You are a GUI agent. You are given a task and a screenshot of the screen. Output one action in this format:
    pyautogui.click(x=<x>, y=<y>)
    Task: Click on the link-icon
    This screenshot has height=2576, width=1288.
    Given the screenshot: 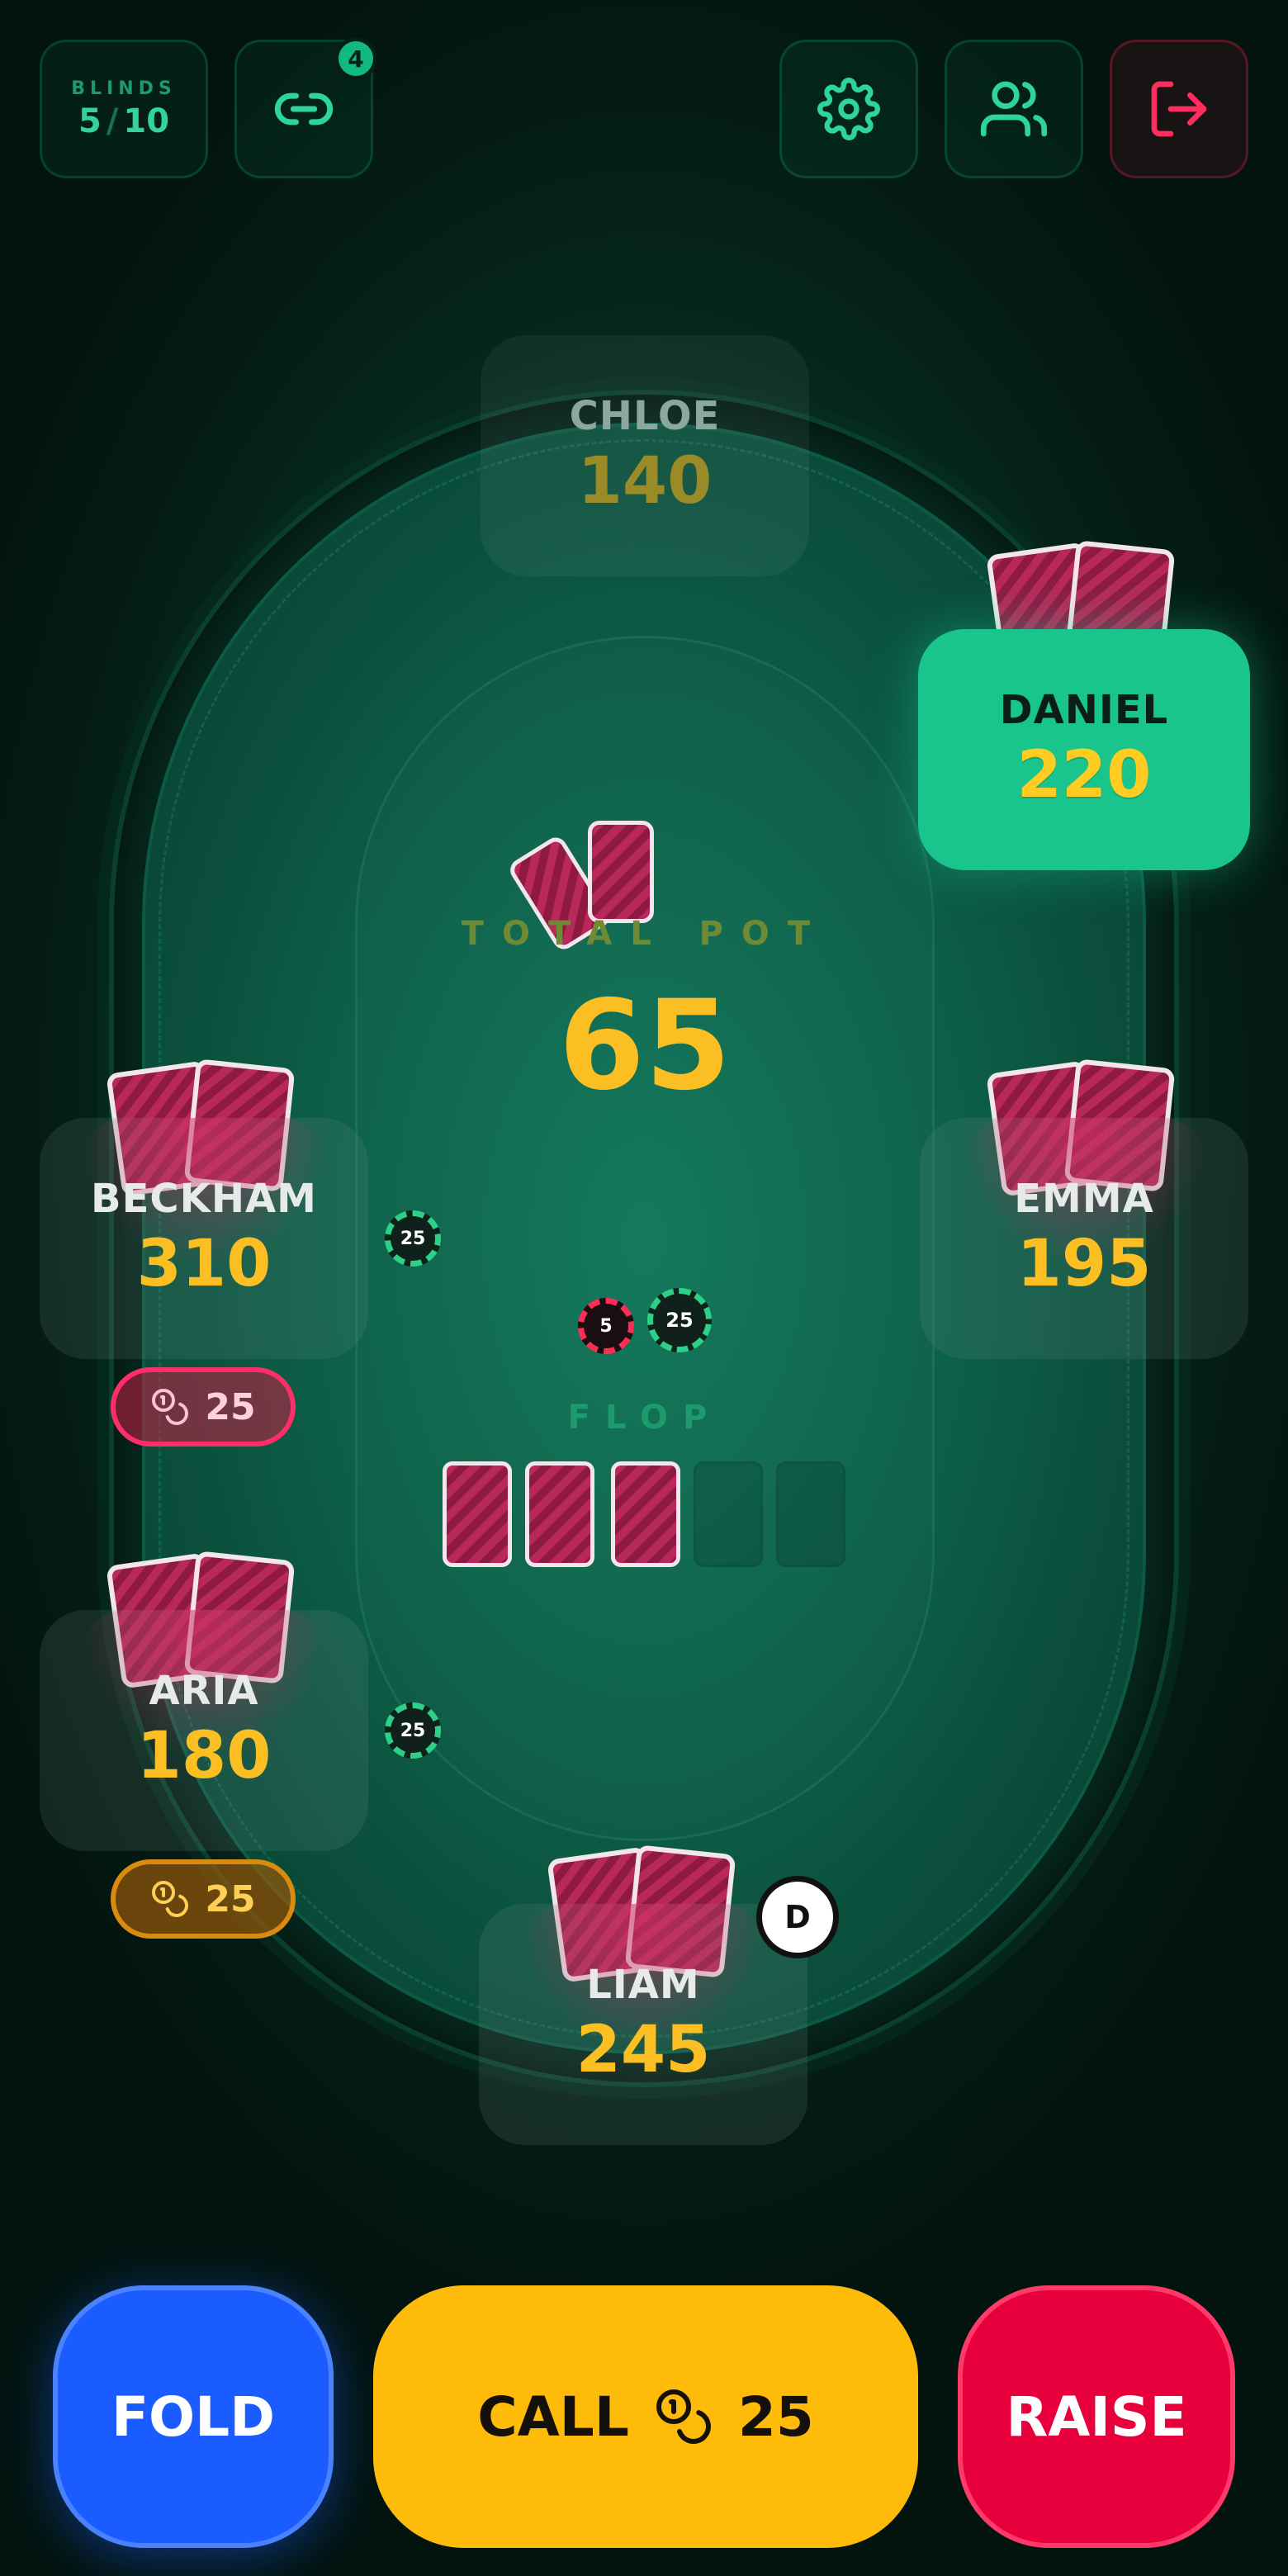 What is the action you would take?
    pyautogui.click(x=304, y=108)
    